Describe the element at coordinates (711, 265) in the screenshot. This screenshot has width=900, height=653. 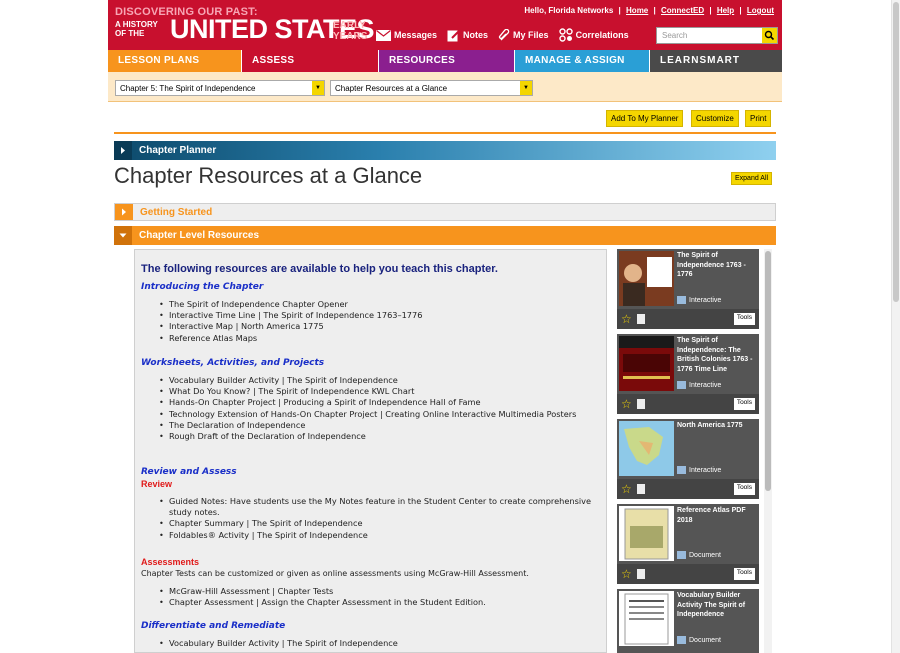
I see `card-title: The Spirit of Independence 1763 - 1776` at that location.